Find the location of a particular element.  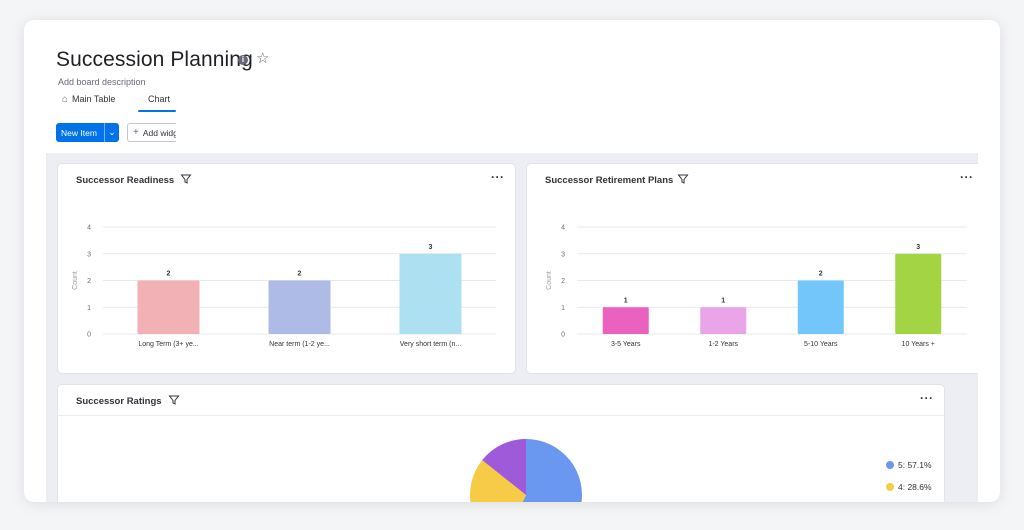

active-tab-indicator is located at coordinates (157, 111).